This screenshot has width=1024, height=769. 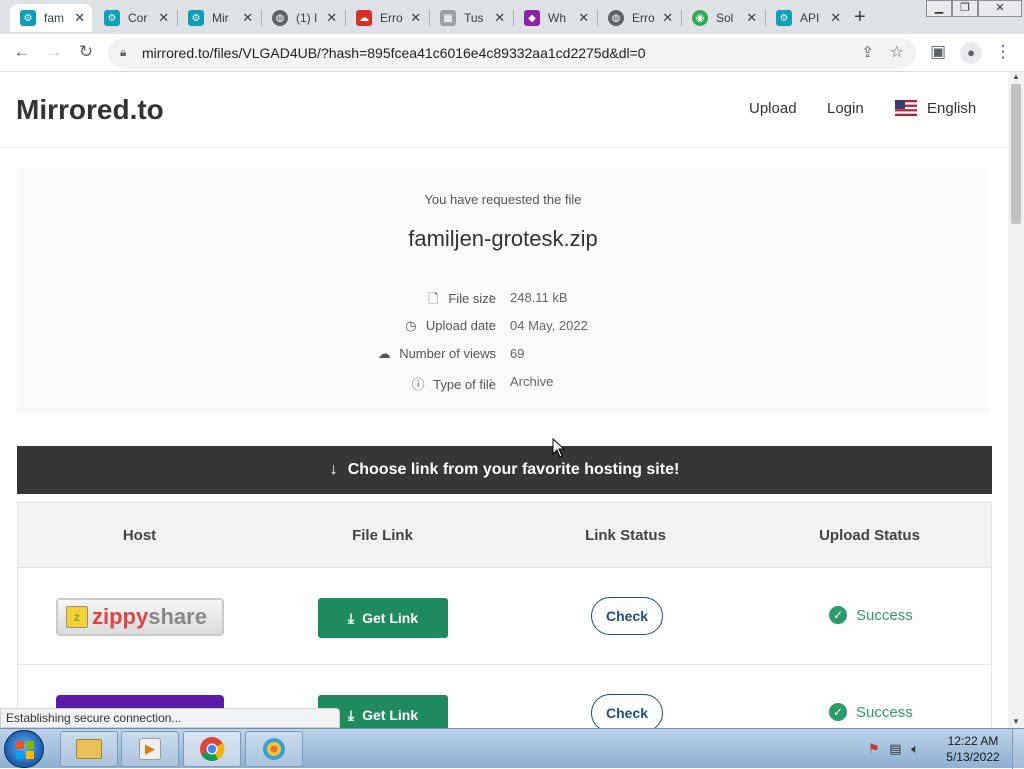 What do you see at coordinates (89, 749) in the screenshot?
I see `explorer-taskbar-icon` at bounding box center [89, 749].